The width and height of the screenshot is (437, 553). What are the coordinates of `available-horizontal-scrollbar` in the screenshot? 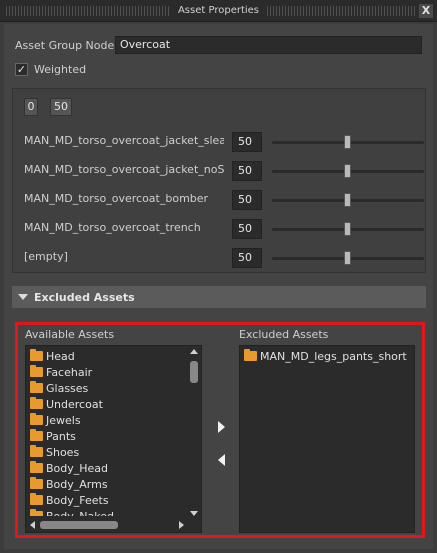 It's located at (107, 525).